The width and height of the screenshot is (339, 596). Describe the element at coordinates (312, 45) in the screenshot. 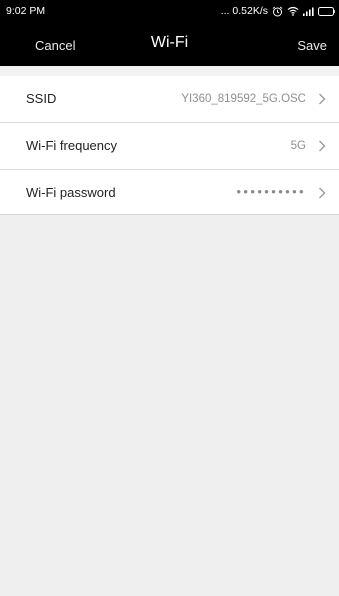

I see `save-button: Save` at that location.